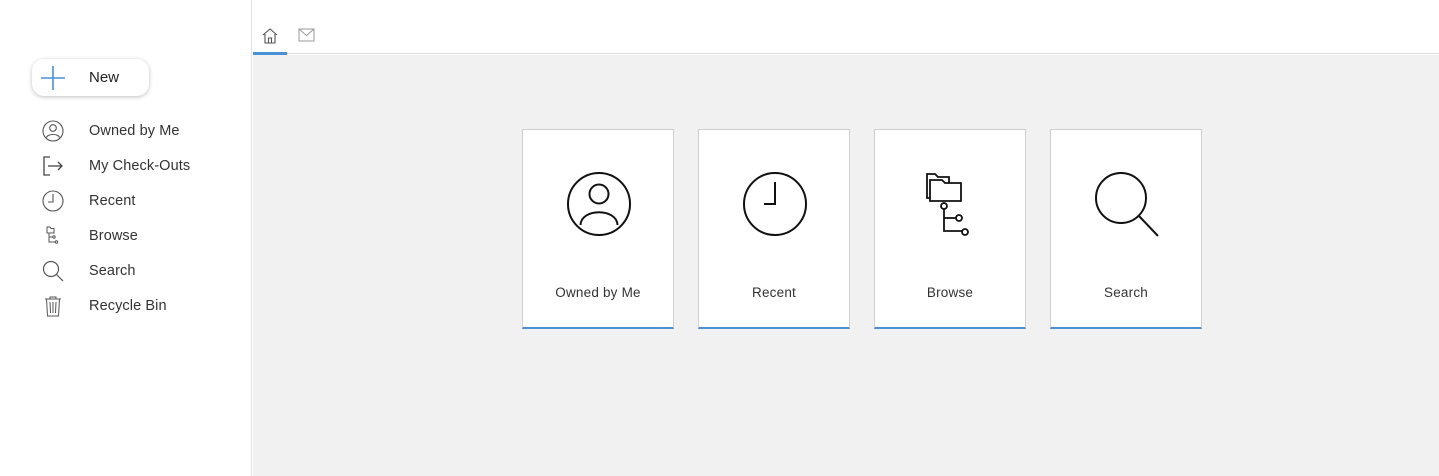  Describe the element at coordinates (950, 292) in the screenshot. I see `card-label: Browse` at that location.